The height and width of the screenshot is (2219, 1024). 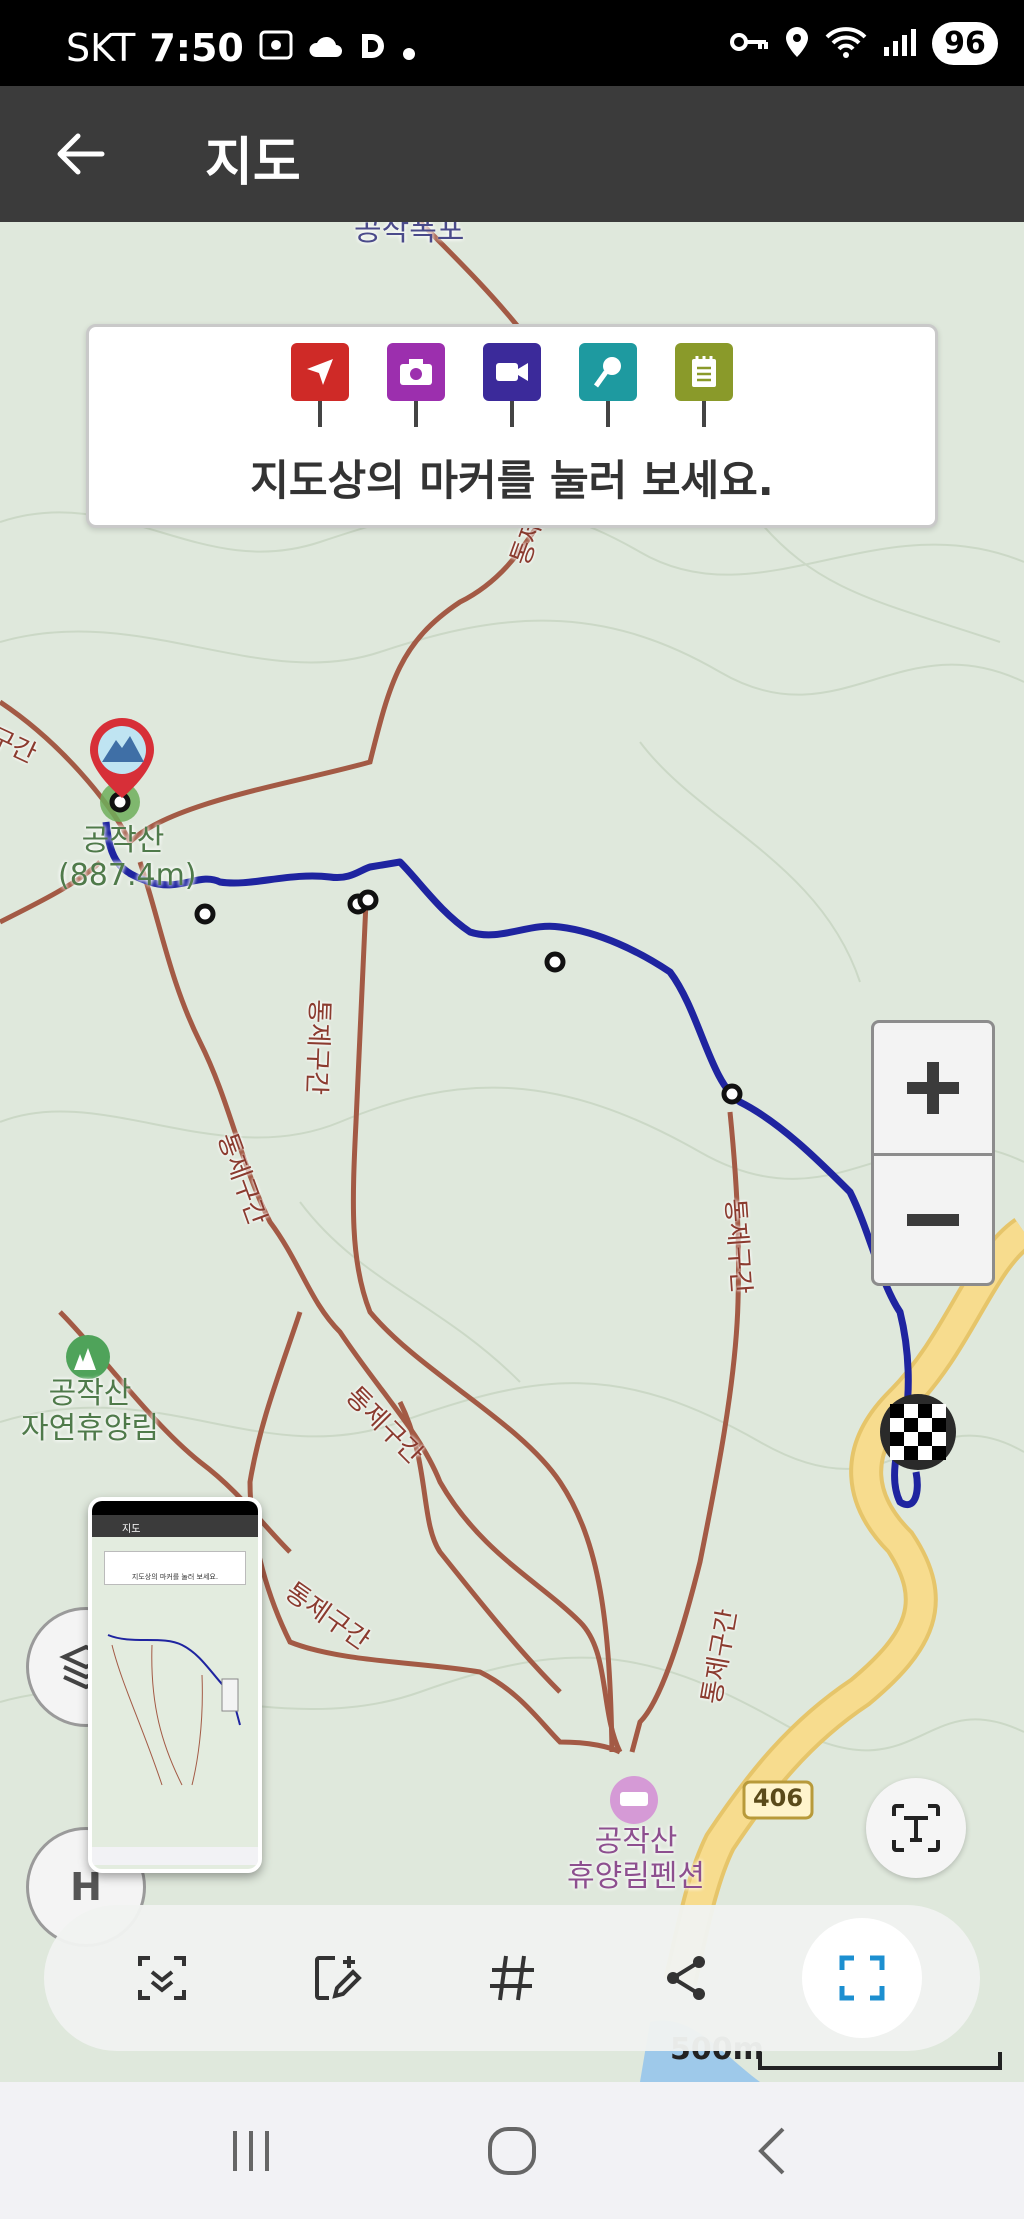 I want to click on marker-legend-card: 지도상의 마커를 눌러 보세요., so click(x=512, y=426).